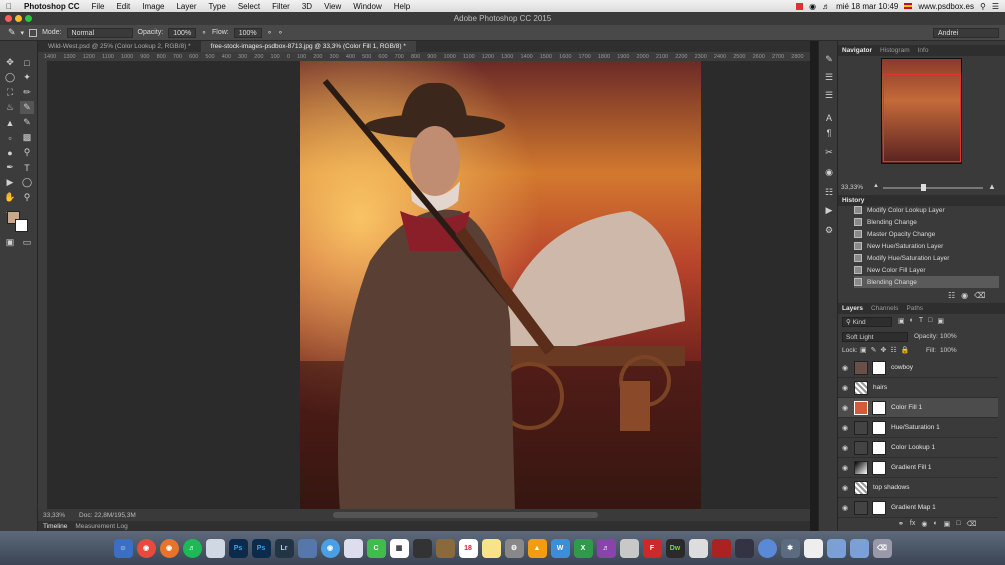  What do you see at coordinates (875, 337) in the screenshot?
I see `blend-mode-select: Soft Light` at bounding box center [875, 337].